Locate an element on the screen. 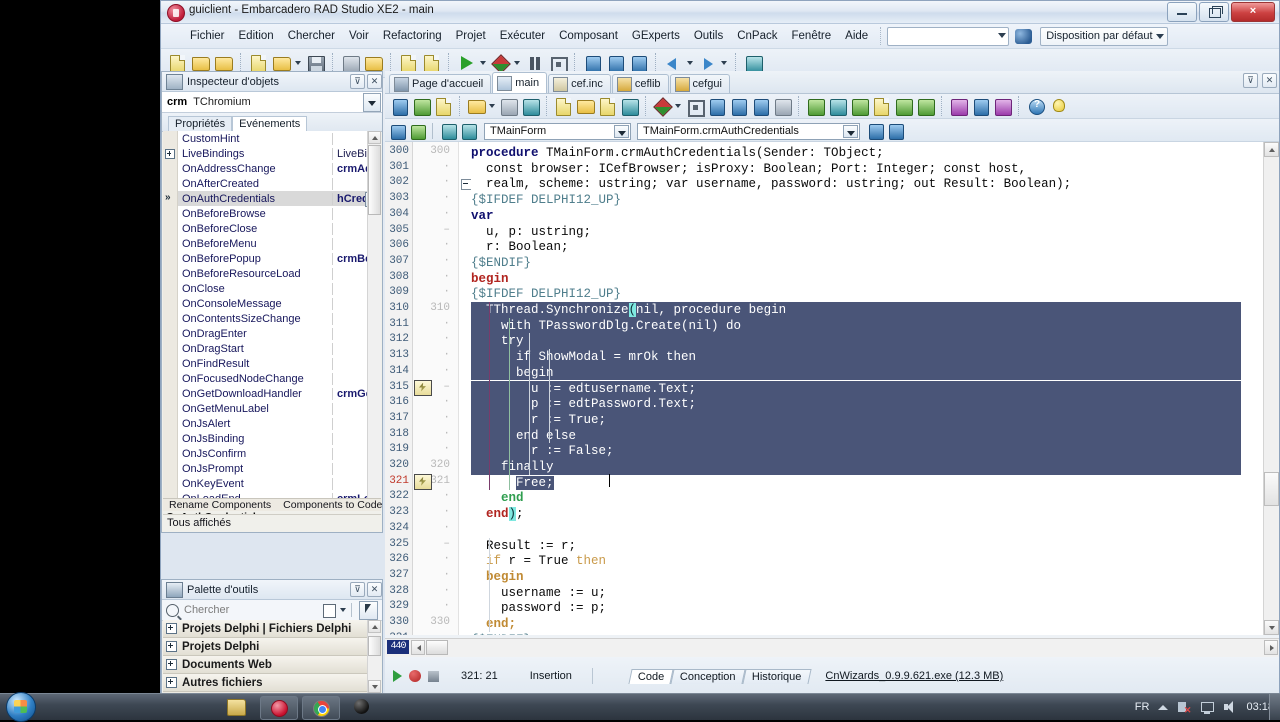  language-indicator: FR is located at coordinates (1142, 707).